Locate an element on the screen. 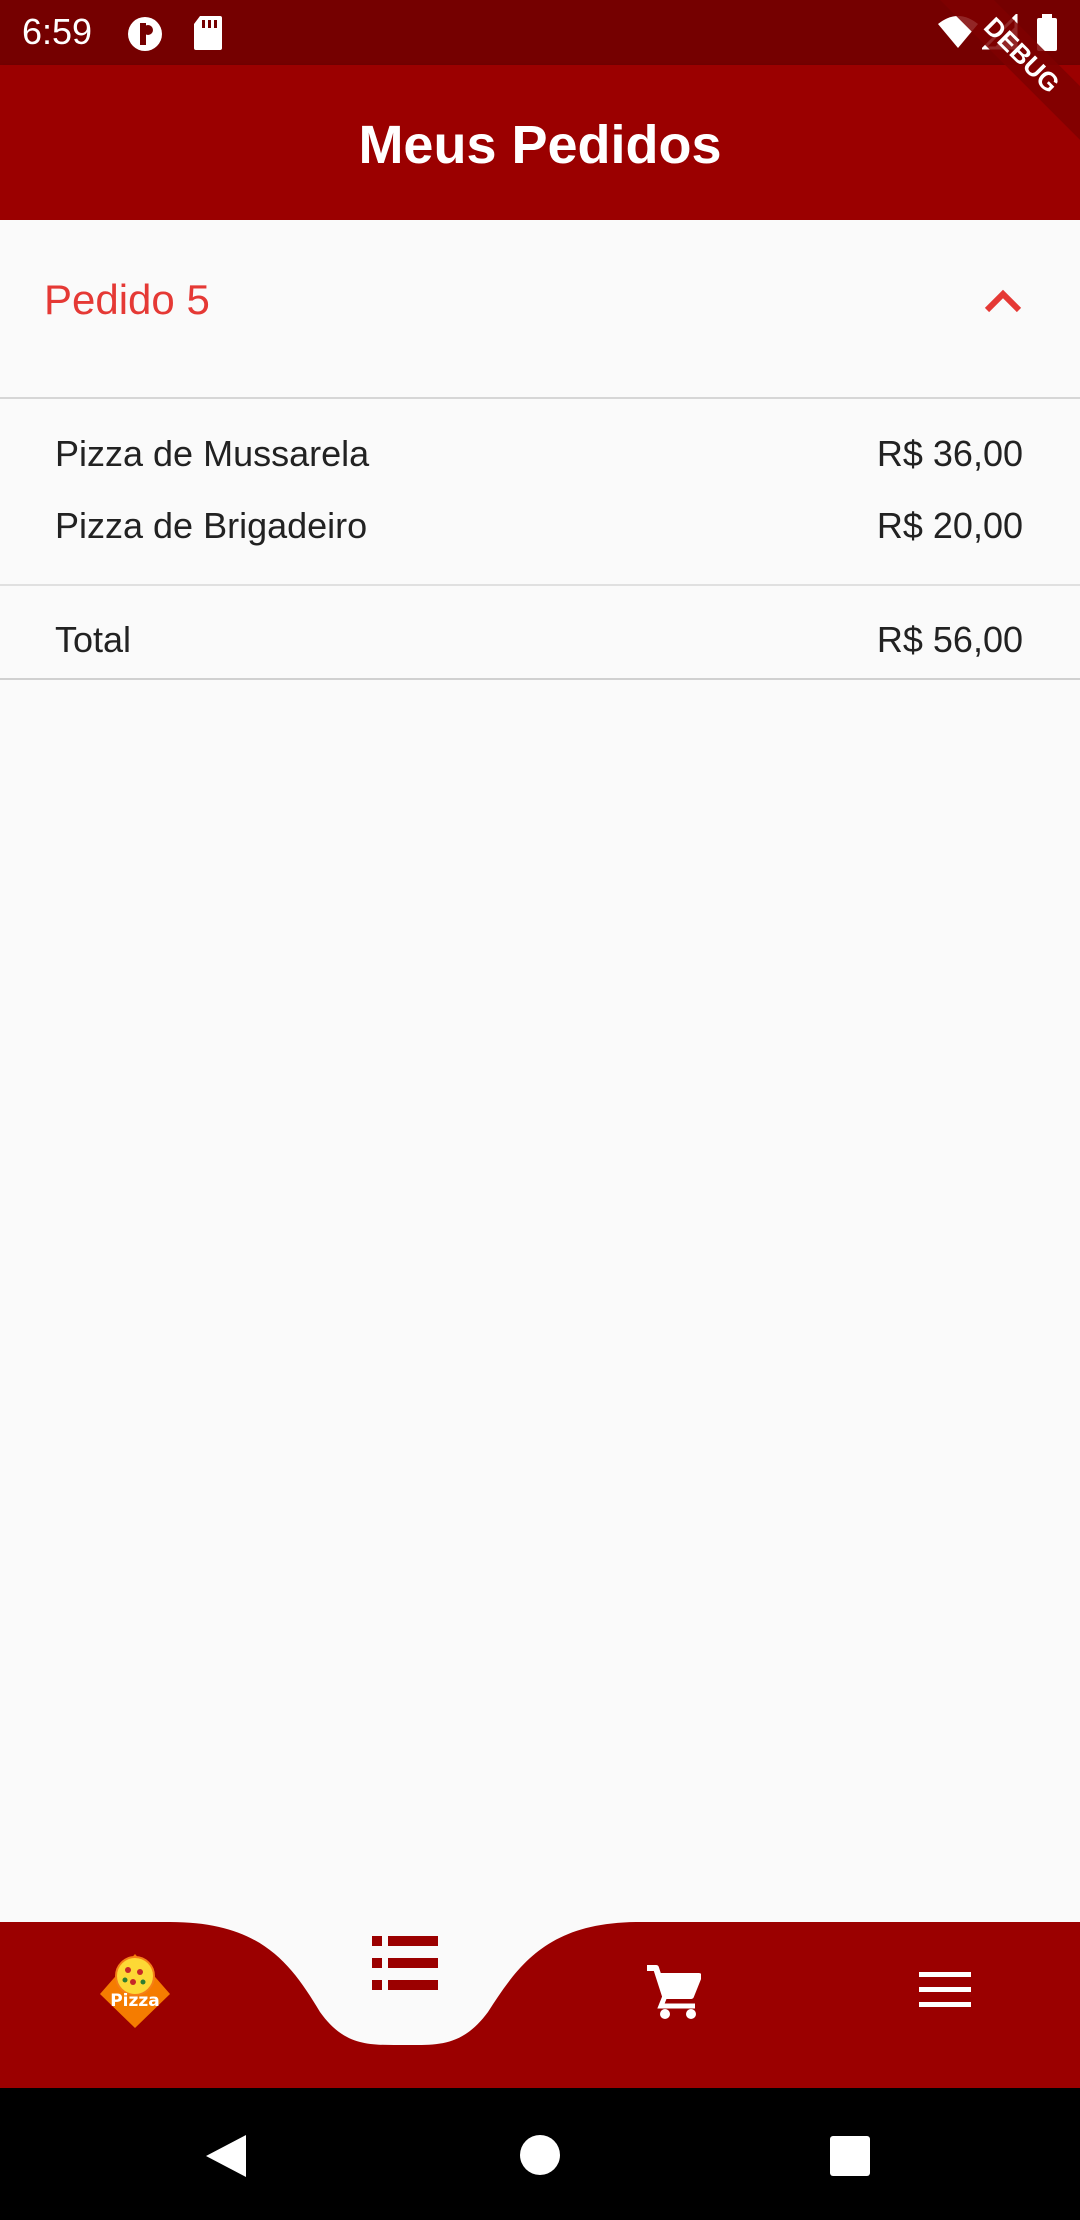 Image resolution: width=1080 pixels, height=2220 pixels. logo-text: Pizza is located at coordinates (135, 2001).